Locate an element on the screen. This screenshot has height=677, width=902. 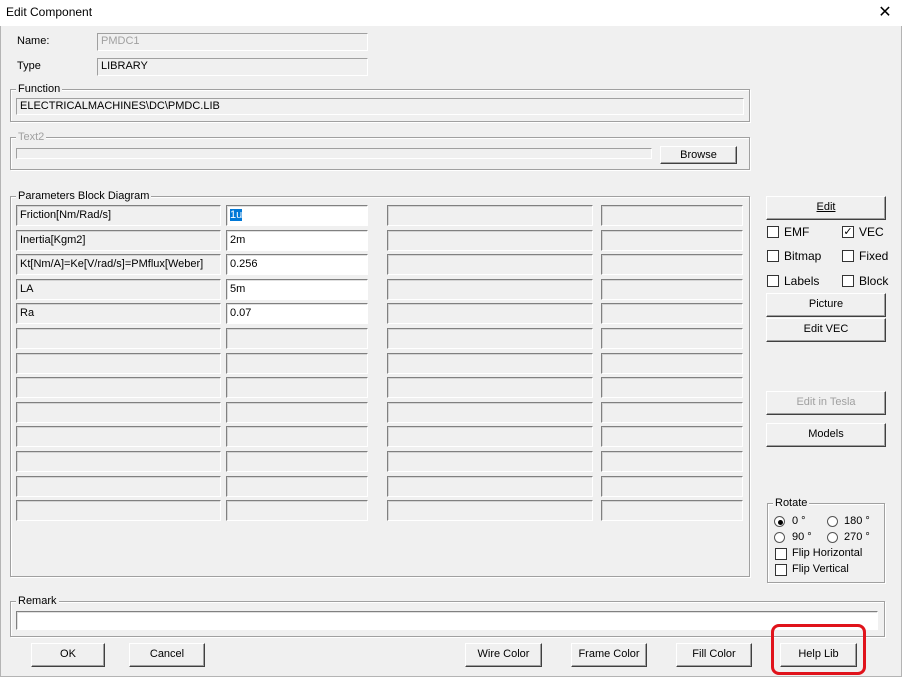
close-icon: ✕ is located at coordinates (885, 13).